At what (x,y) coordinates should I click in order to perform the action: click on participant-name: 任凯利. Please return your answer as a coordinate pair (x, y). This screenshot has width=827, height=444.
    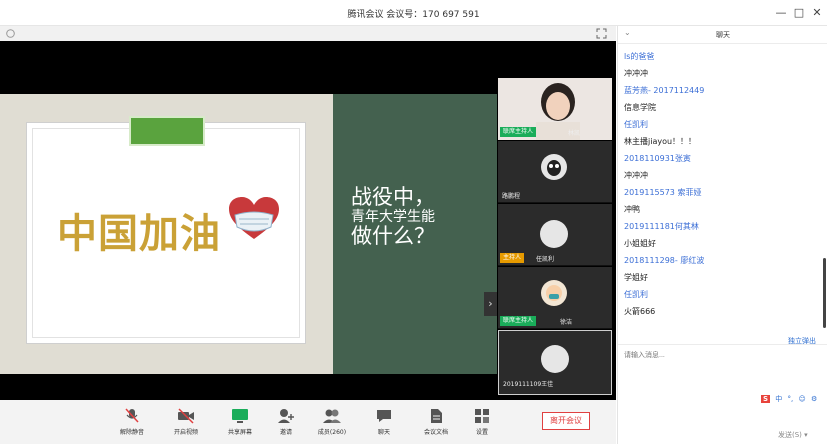
    Looking at the image, I should click on (545, 259).